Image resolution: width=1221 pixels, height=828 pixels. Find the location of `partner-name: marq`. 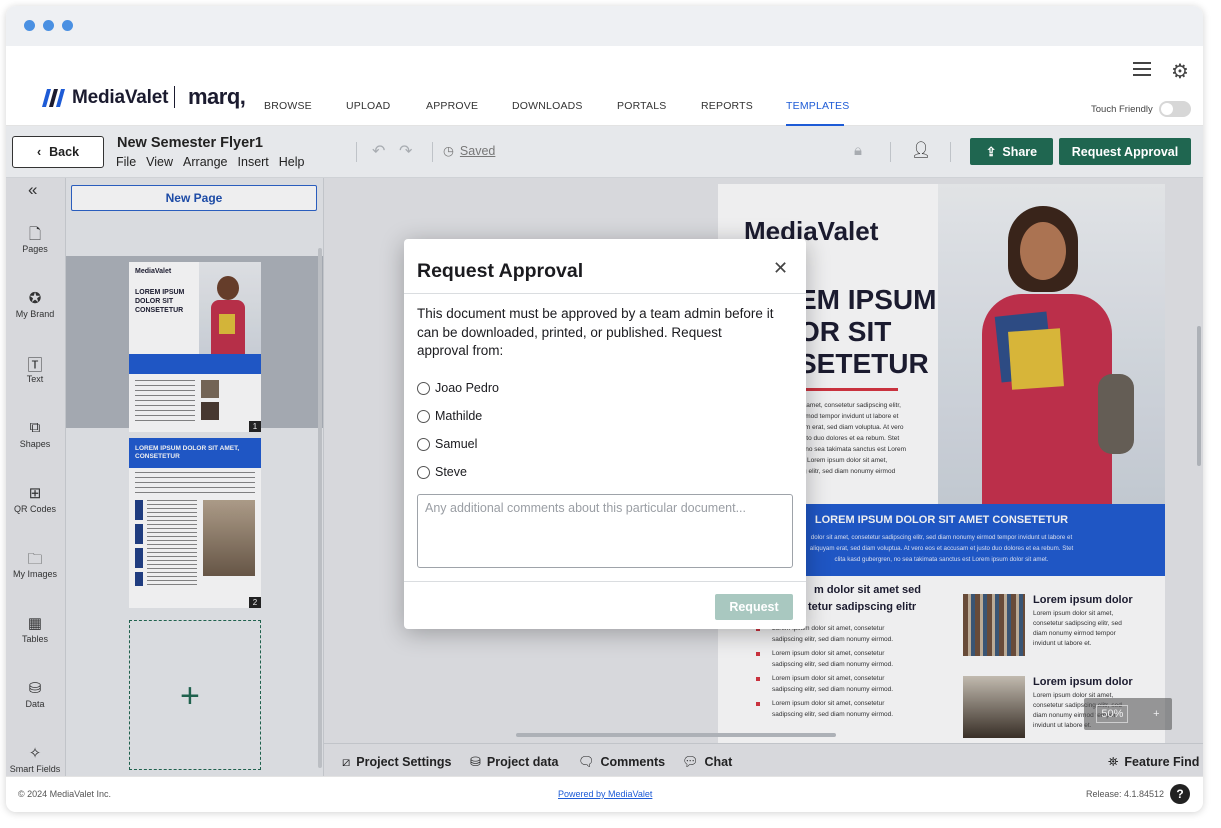

partner-name: marq is located at coordinates (214, 96).